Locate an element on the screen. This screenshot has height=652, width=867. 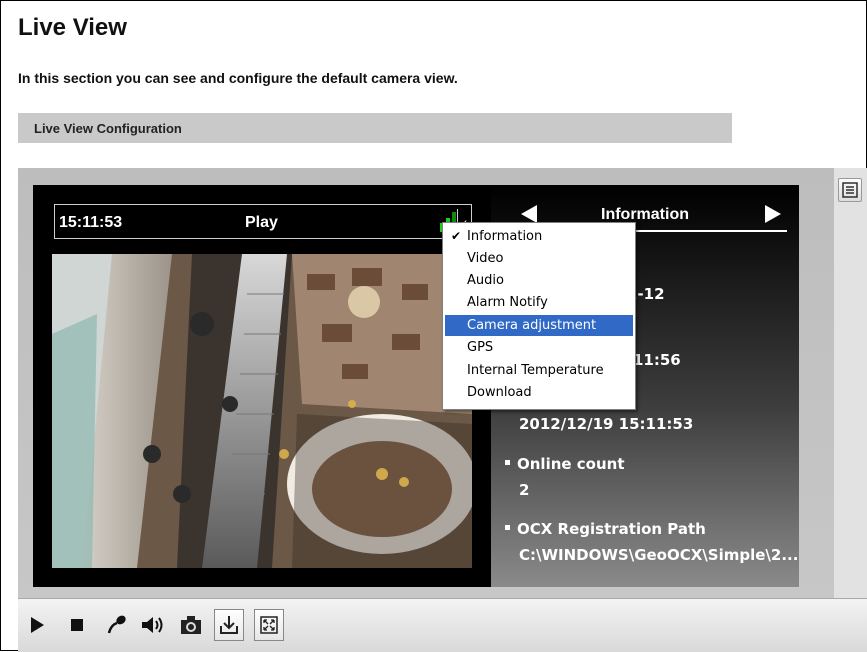
info-value: 2012/12/19 15:11:53 is located at coordinates (606, 424).